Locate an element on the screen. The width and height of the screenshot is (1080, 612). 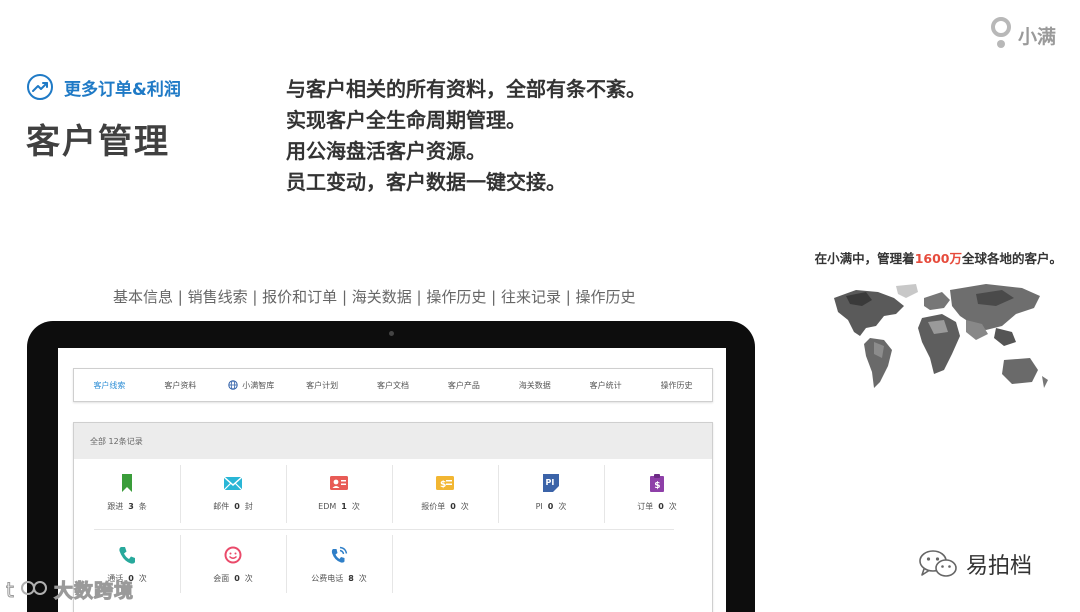
tab-label: 客户产品 is located at coordinates (463, 385).